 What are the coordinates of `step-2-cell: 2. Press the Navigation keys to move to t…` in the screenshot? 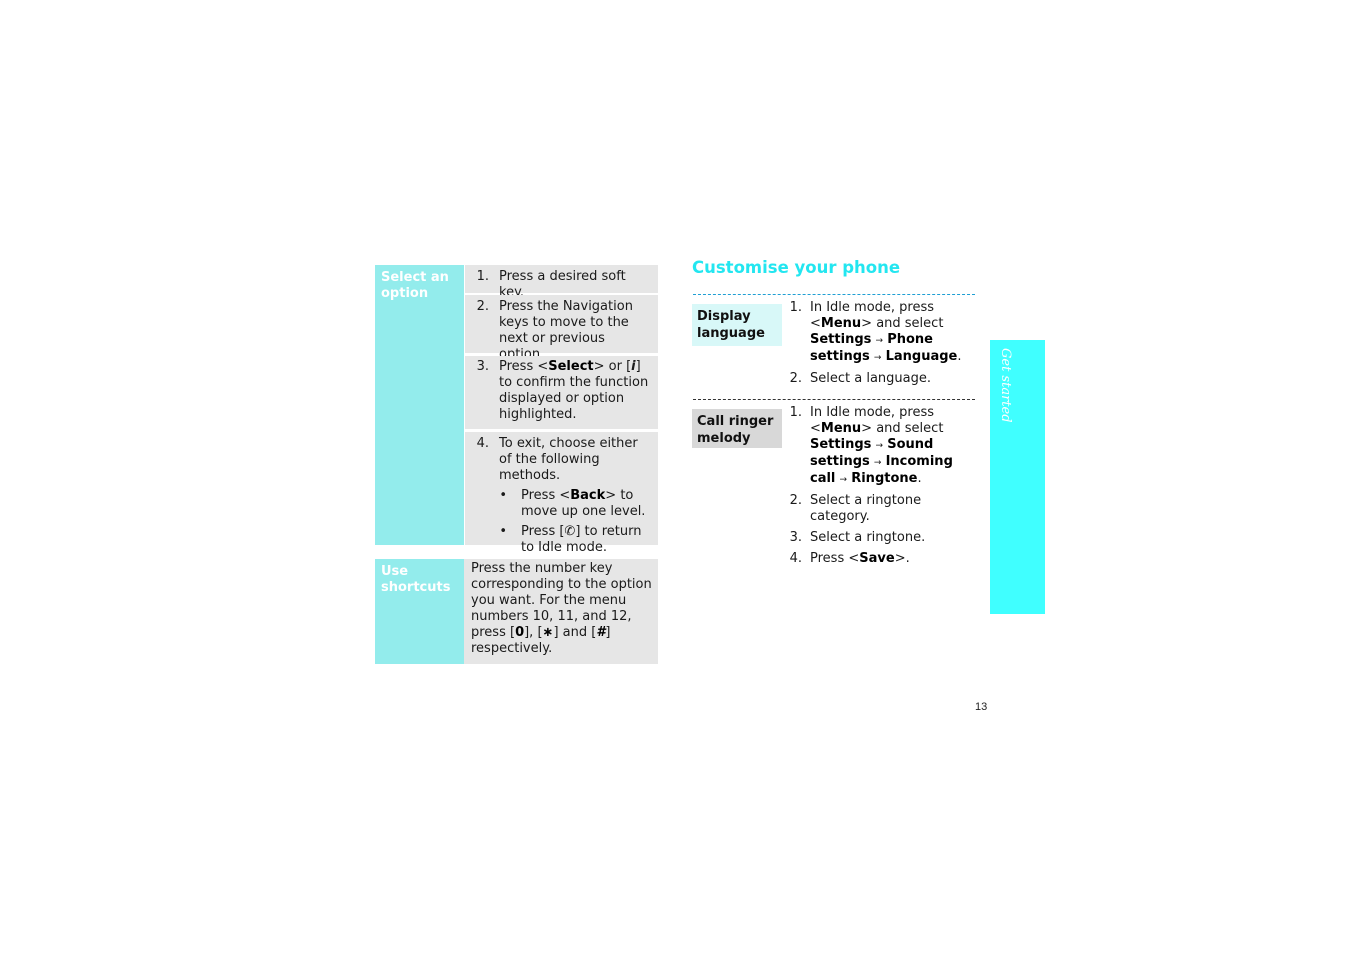 It's located at (561, 328).